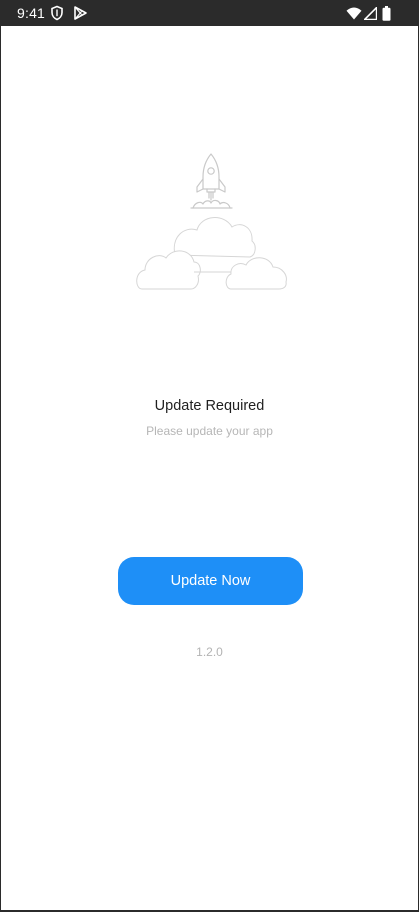 The height and width of the screenshot is (912, 419). I want to click on wifi-icon, so click(354, 13).